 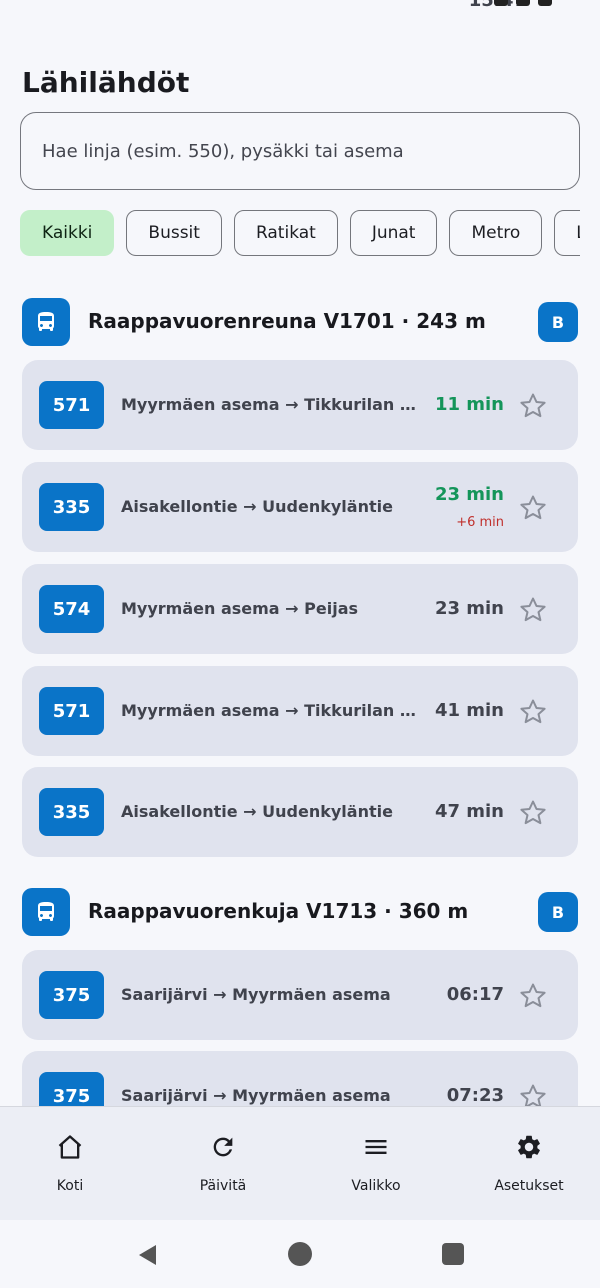 I want to click on nav-refresh: Päivitä, so click(x=223, y=1164).